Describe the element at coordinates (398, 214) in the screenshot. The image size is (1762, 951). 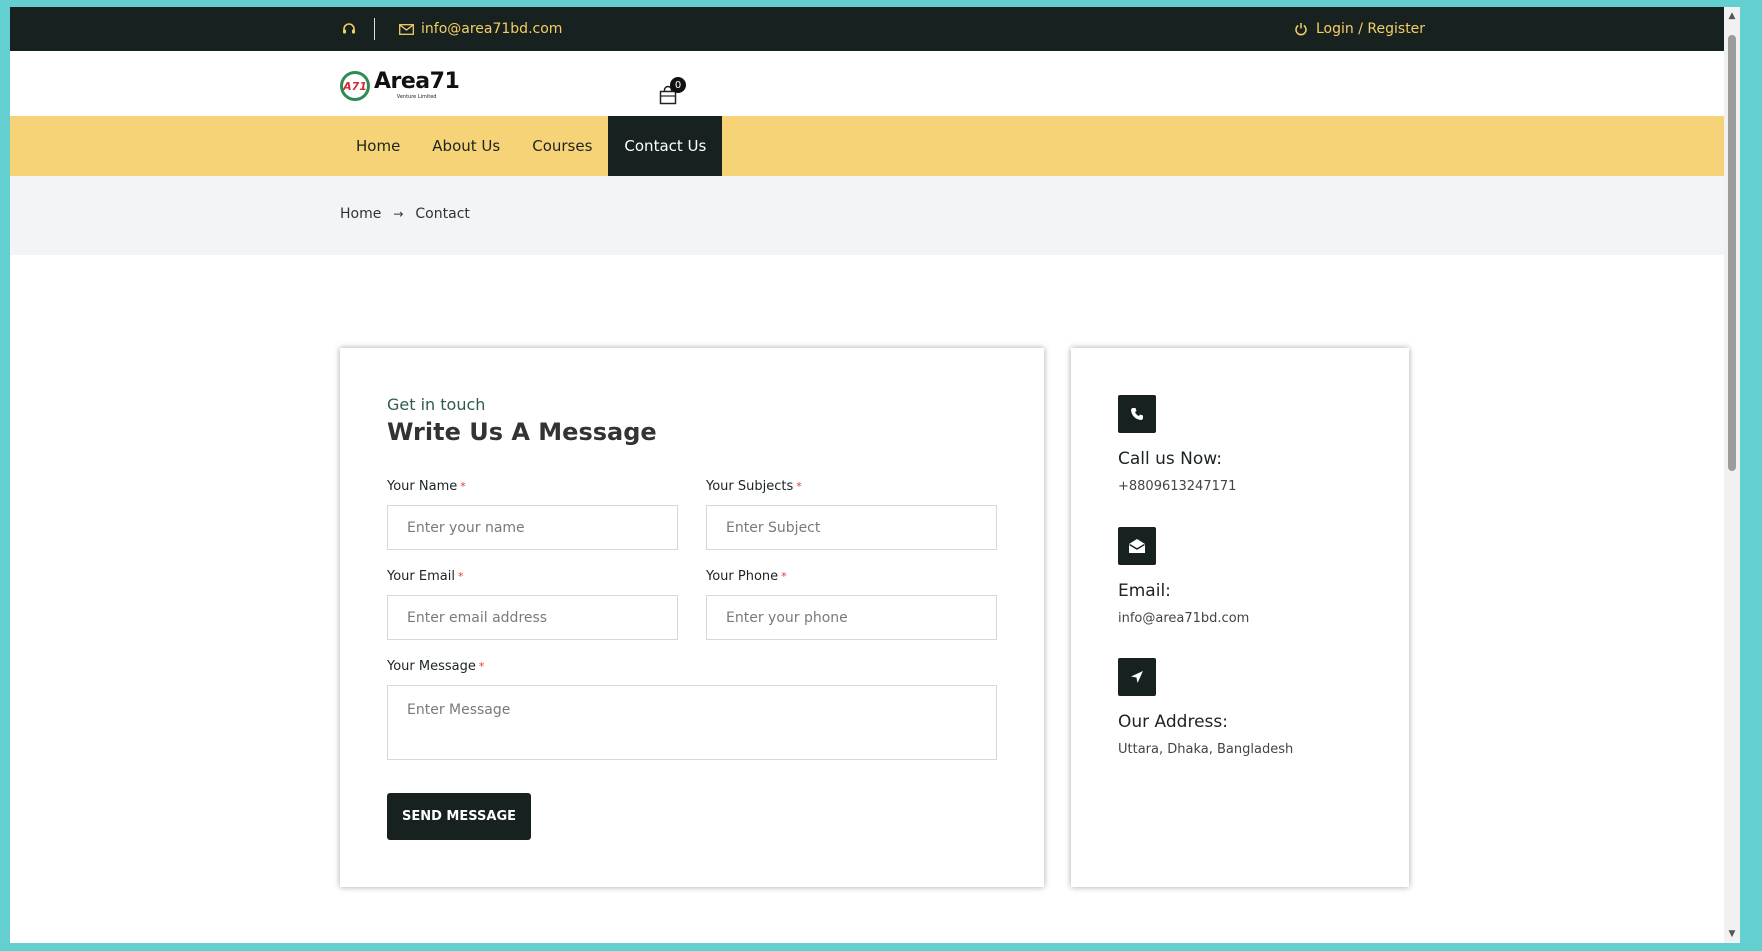
I see `arrow-right-icon: →` at that location.